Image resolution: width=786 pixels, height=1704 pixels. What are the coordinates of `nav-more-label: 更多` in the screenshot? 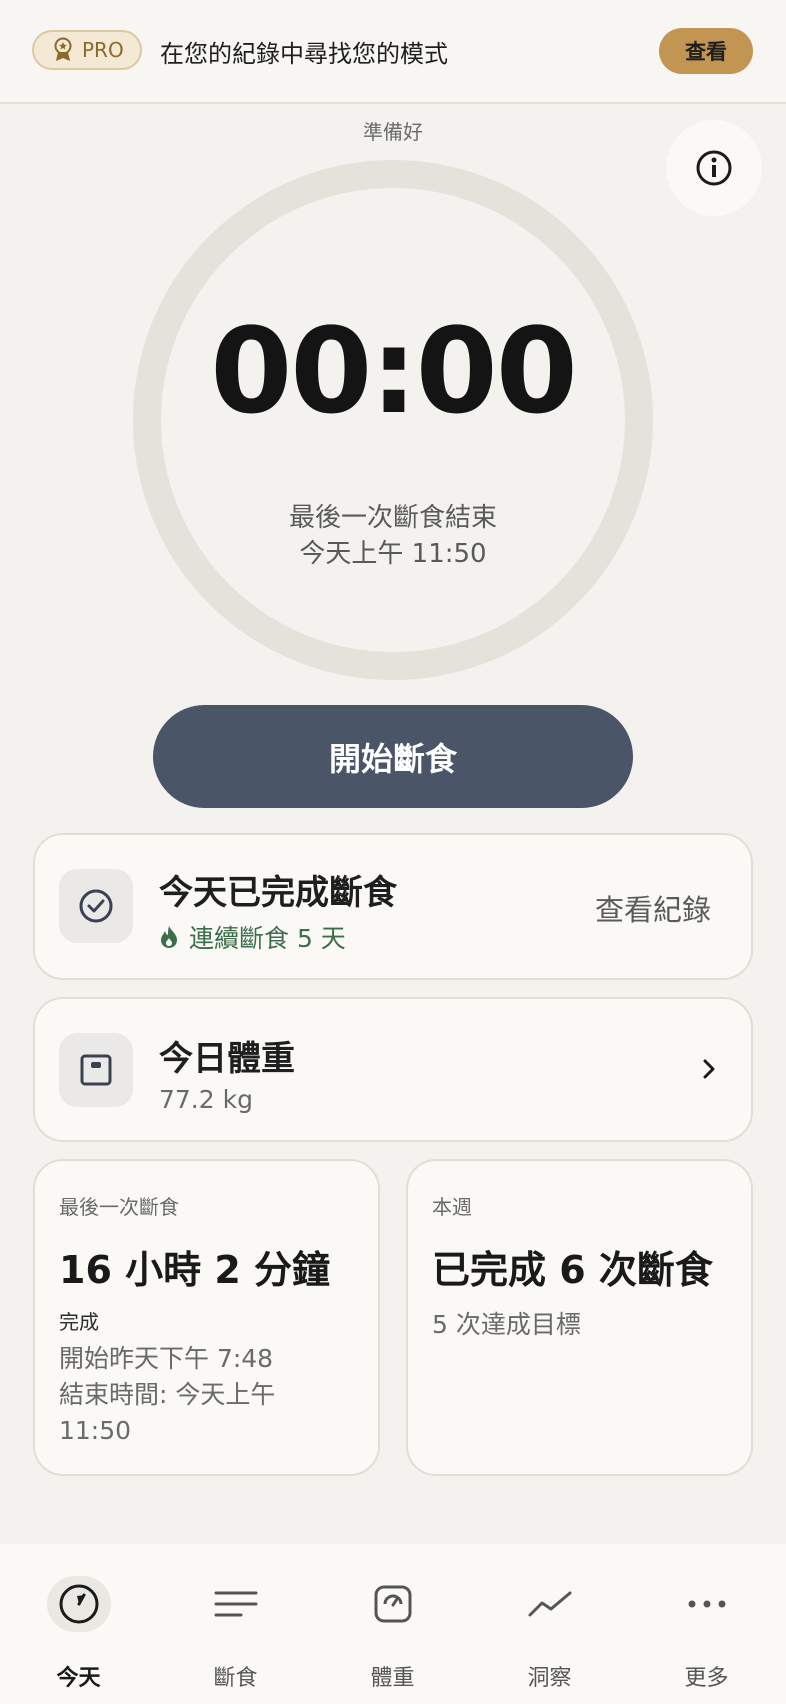 It's located at (706, 1678).